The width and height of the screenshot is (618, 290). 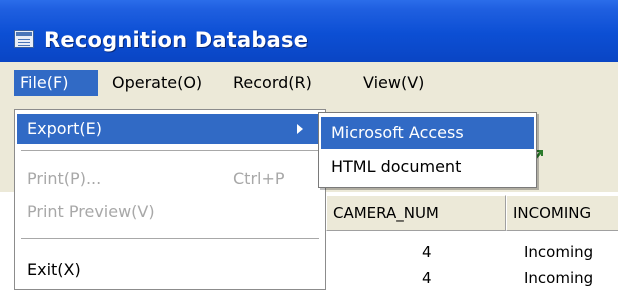 What do you see at coordinates (272, 83) in the screenshot?
I see `menu-record: Record(R)` at bounding box center [272, 83].